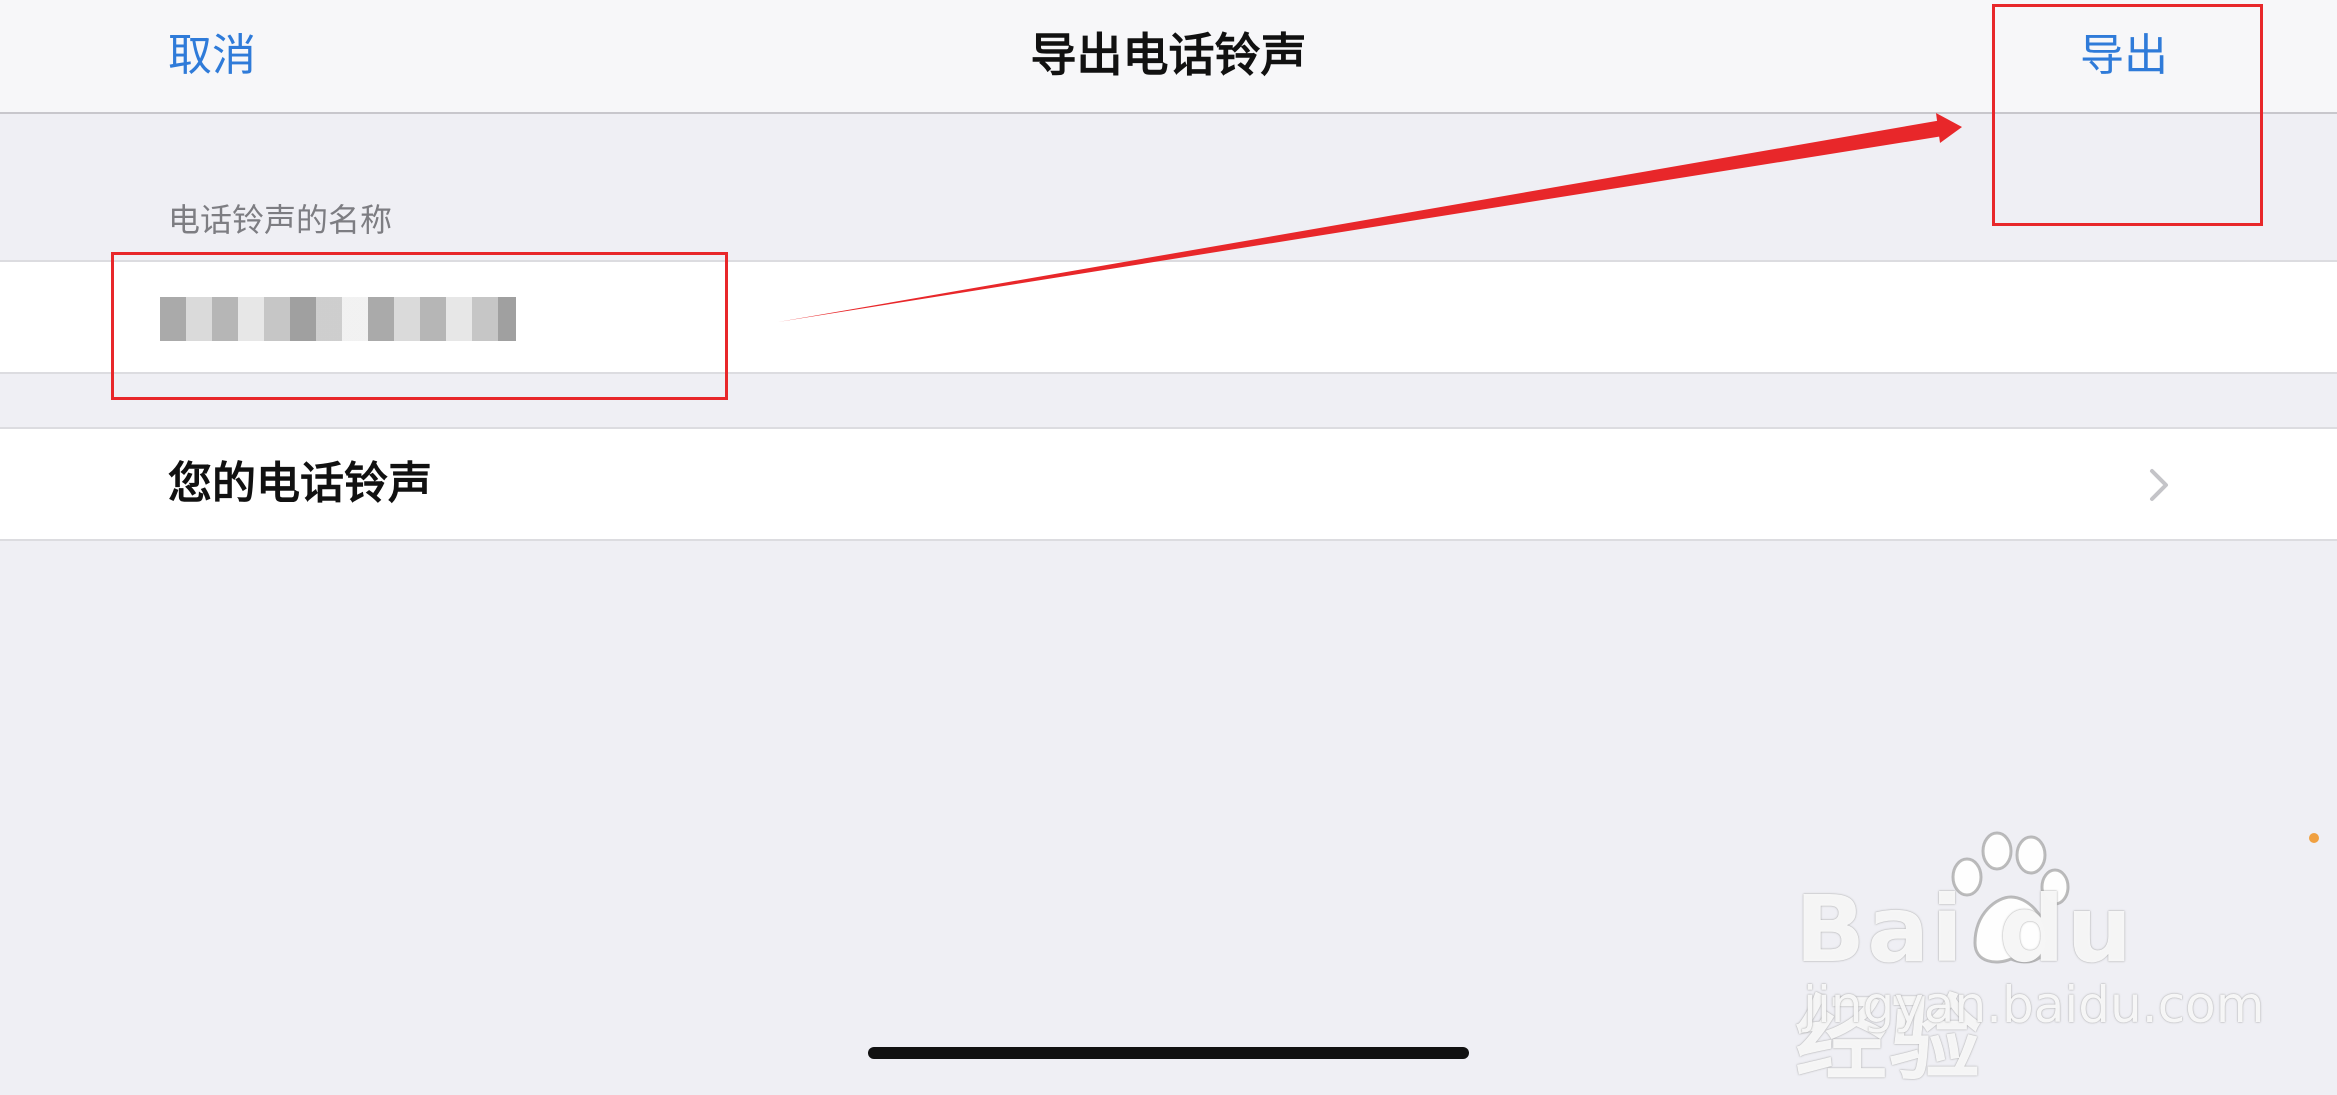  Describe the element at coordinates (280, 220) in the screenshot. I see `section-header-ringtone-name: 电话铃声的名称` at that location.